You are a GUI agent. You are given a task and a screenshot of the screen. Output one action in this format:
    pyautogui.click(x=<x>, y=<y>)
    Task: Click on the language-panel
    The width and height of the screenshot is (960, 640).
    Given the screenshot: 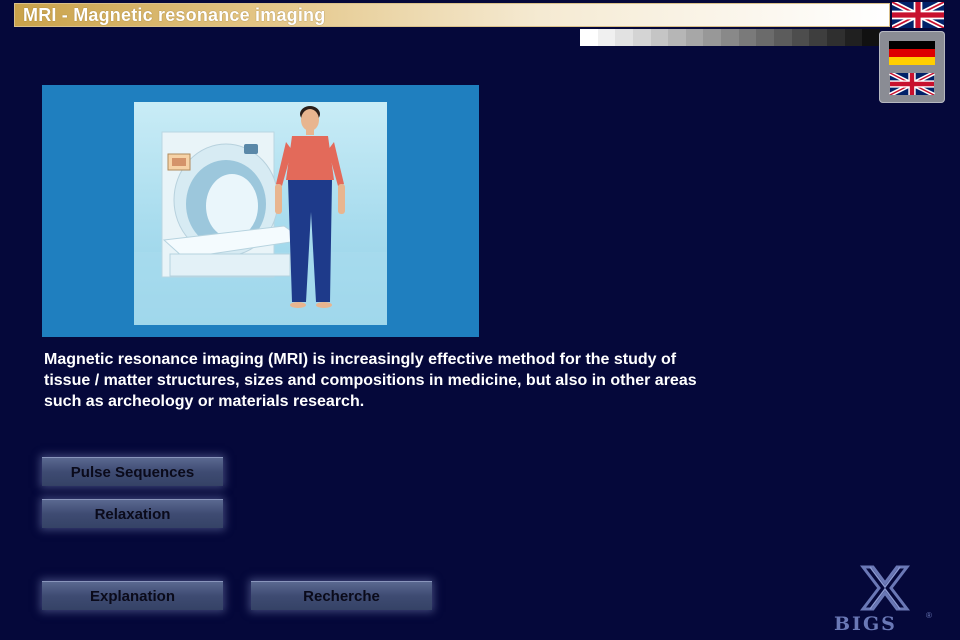 What is the action you would take?
    pyautogui.click(x=912, y=67)
    